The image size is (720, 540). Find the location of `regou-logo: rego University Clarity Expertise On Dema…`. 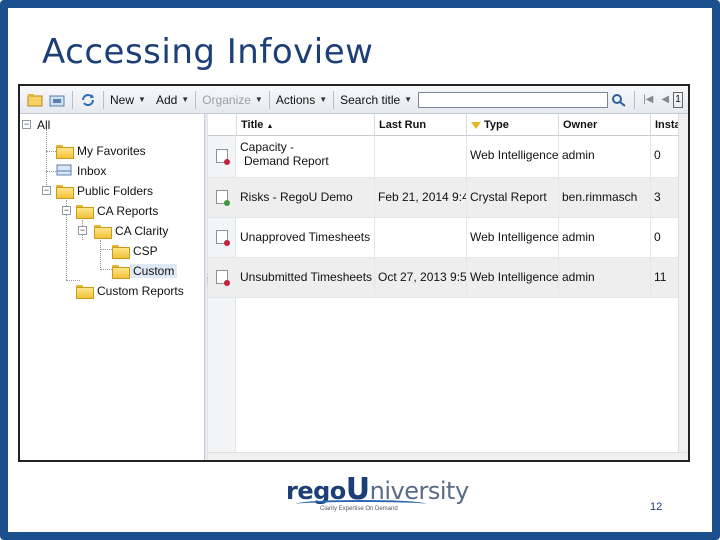

regou-logo: rego University Clarity Expertise On Dema… is located at coordinates (377, 494).